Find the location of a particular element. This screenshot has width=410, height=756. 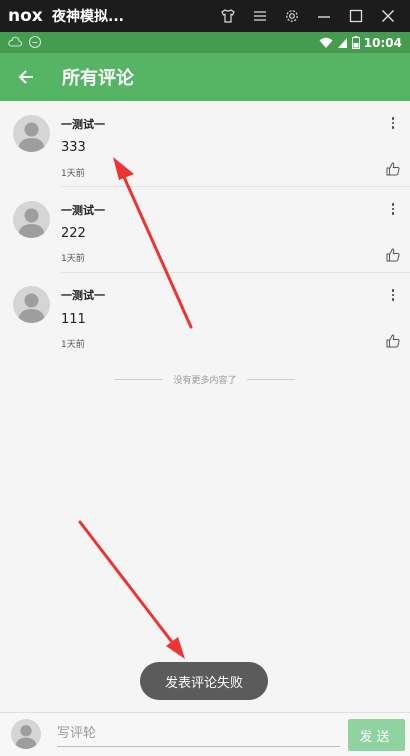

comment-text: 333 is located at coordinates (73, 147).